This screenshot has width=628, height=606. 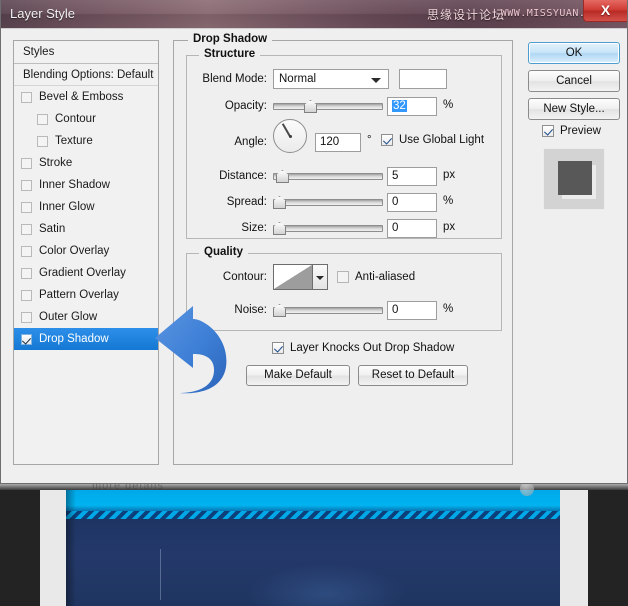 What do you see at coordinates (413, 375) in the screenshot?
I see `reset-to-default-button: Reset to Default` at bounding box center [413, 375].